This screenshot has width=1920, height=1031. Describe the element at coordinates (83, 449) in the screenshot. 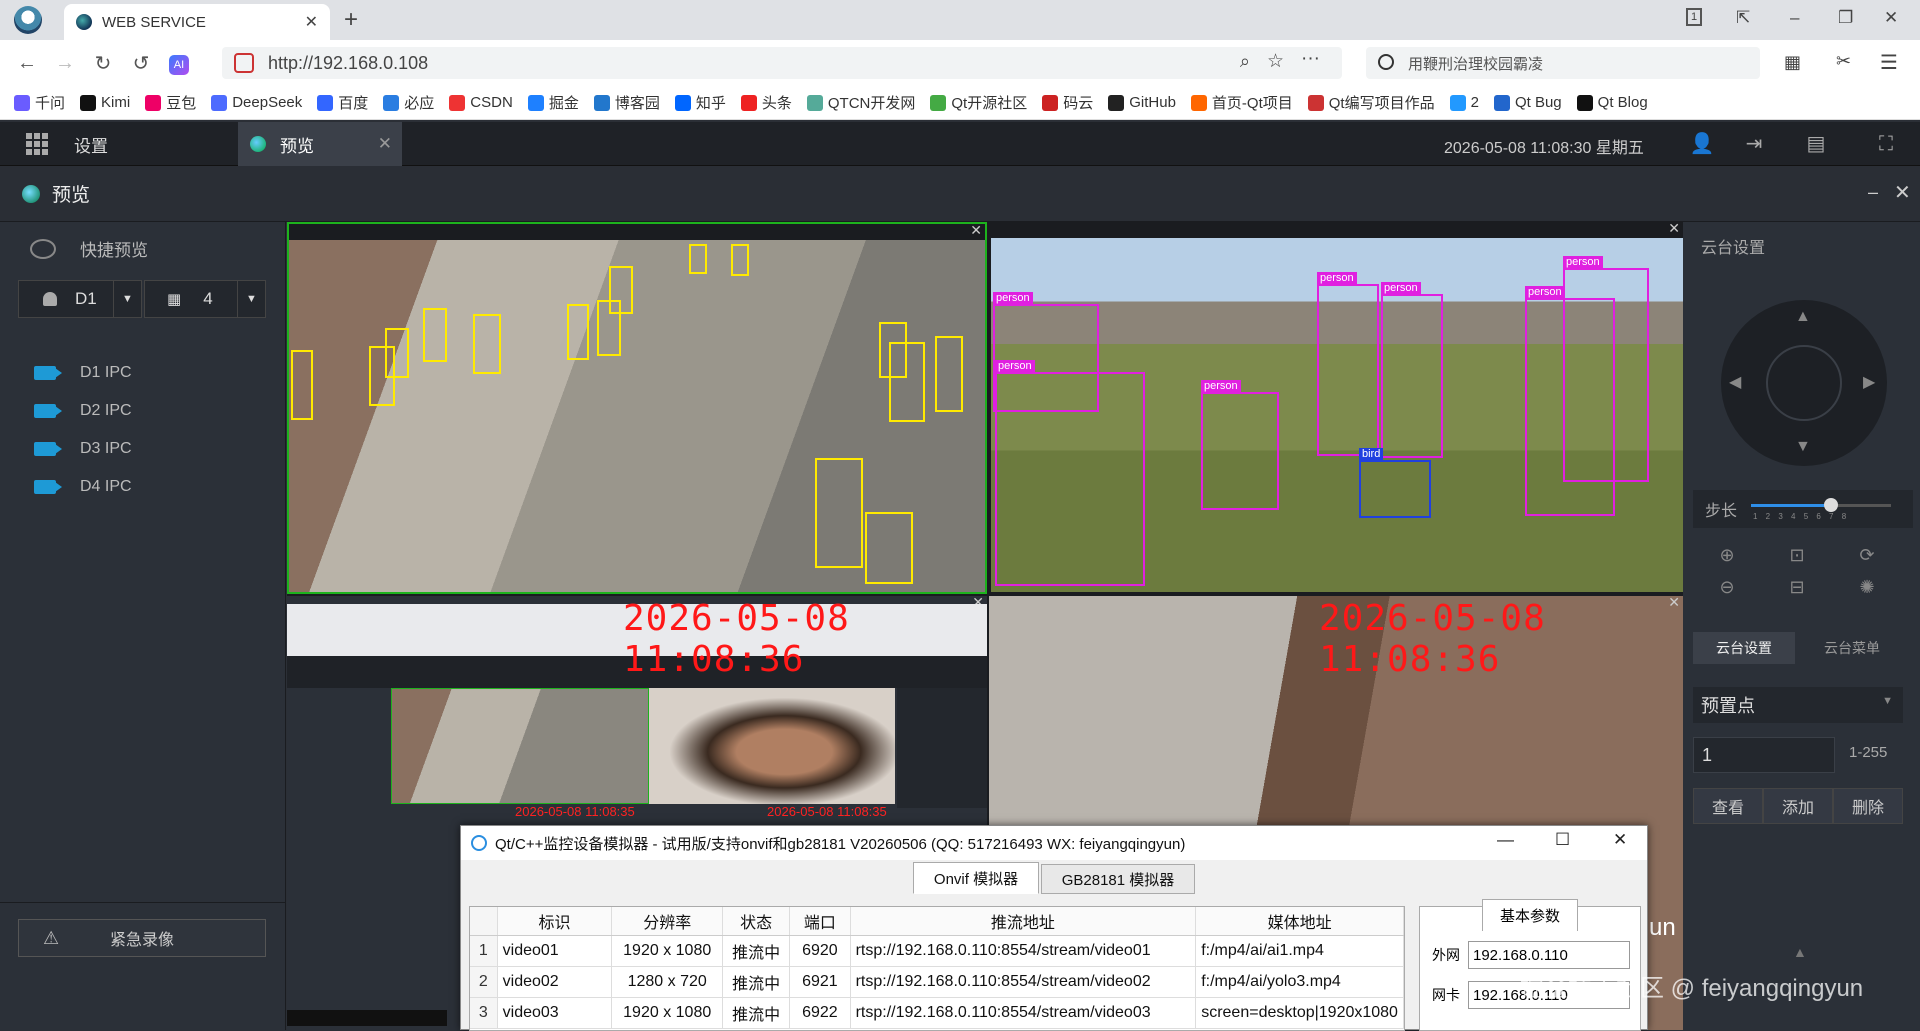

I see `device-item-d3: D3 IPC` at that location.